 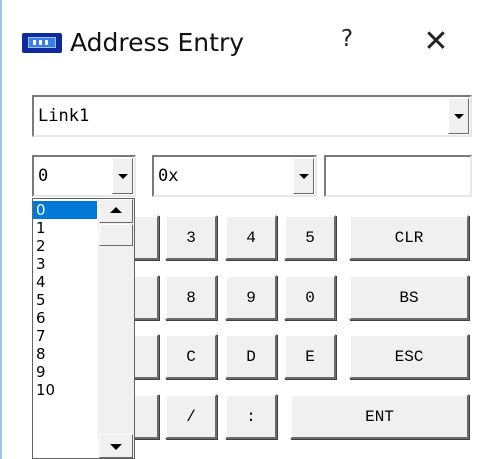 What do you see at coordinates (65, 390) in the screenshot?
I see `list-item: 10` at bounding box center [65, 390].